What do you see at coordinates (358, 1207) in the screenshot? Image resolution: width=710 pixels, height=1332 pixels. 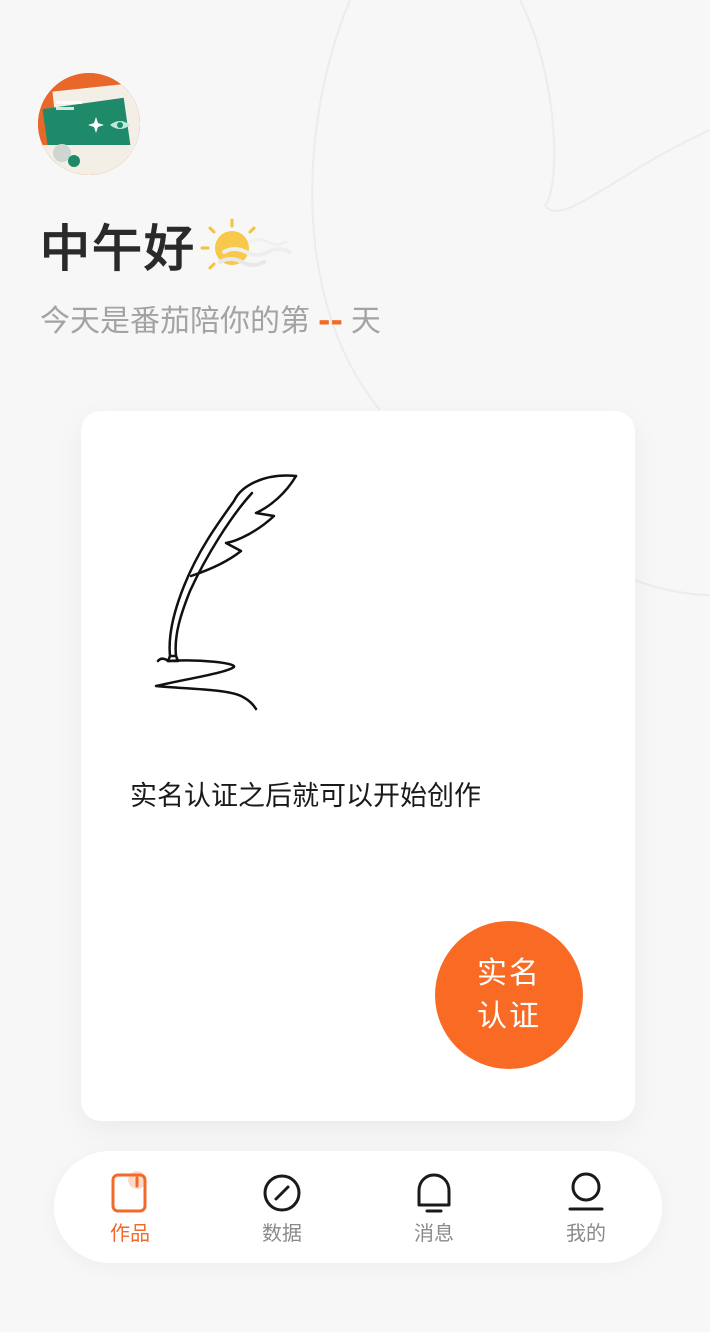 I see `bottom-tab-bar: 作品 数据 消息 我的` at bounding box center [358, 1207].